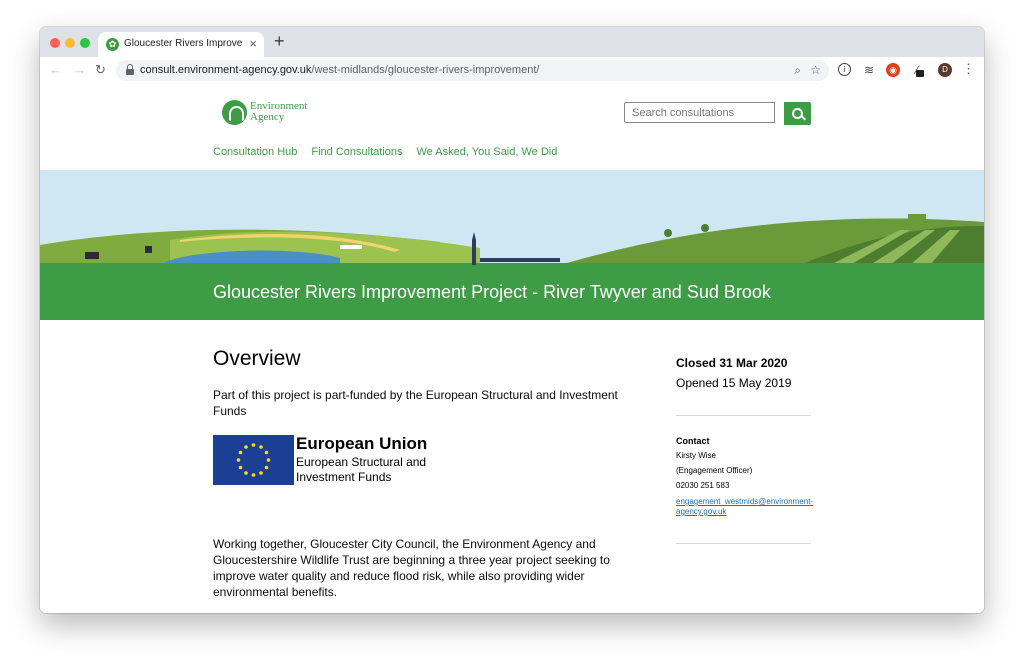  What do you see at coordinates (844, 69) in the screenshot?
I see `password-manager-extension-icon: i` at bounding box center [844, 69].